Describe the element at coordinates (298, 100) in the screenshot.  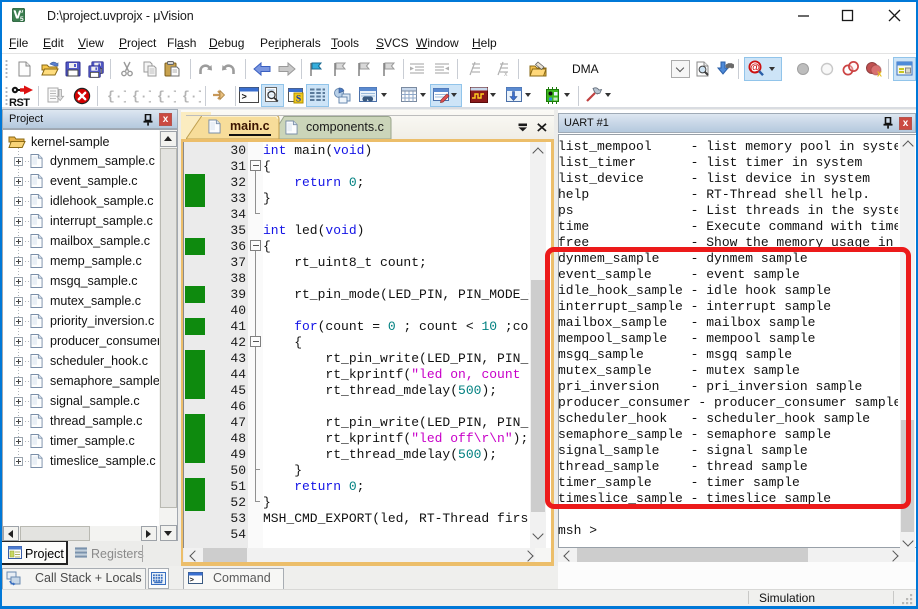
I see `svg-text: S` at that location.